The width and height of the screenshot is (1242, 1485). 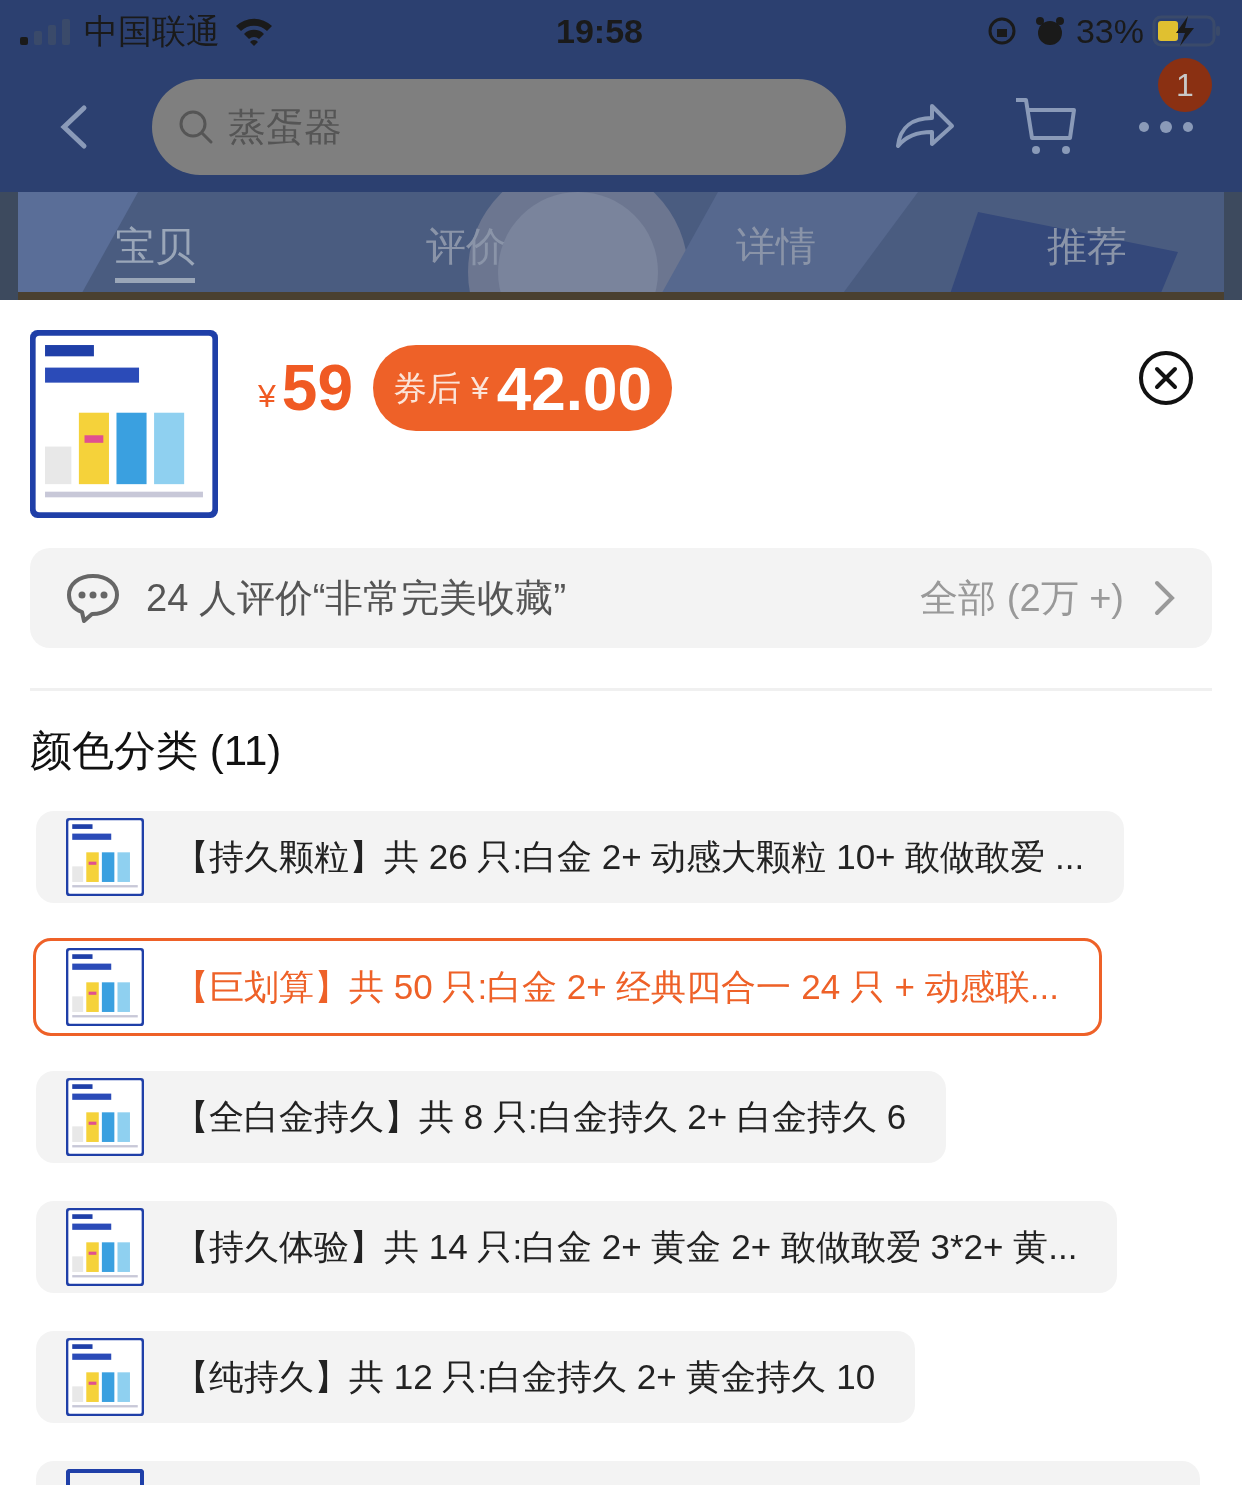 I want to click on alarm-icon, so click(x=1049, y=31).